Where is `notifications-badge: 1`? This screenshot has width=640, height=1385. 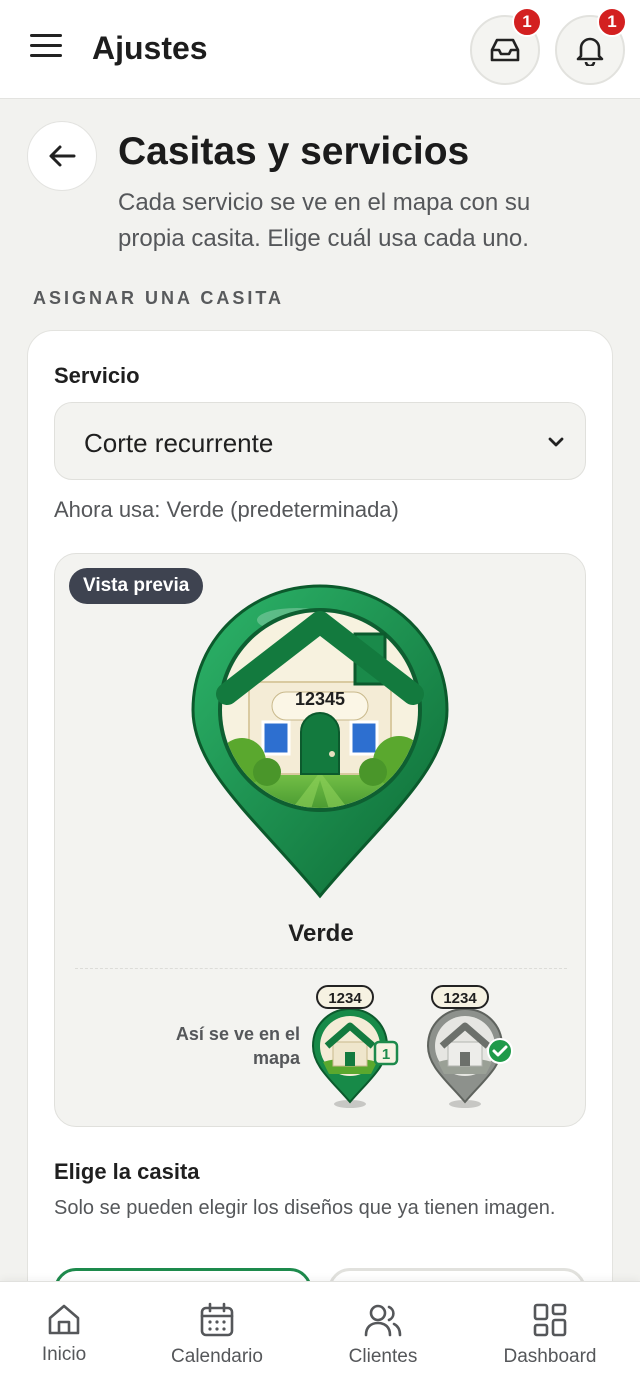 notifications-badge: 1 is located at coordinates (612, 22).